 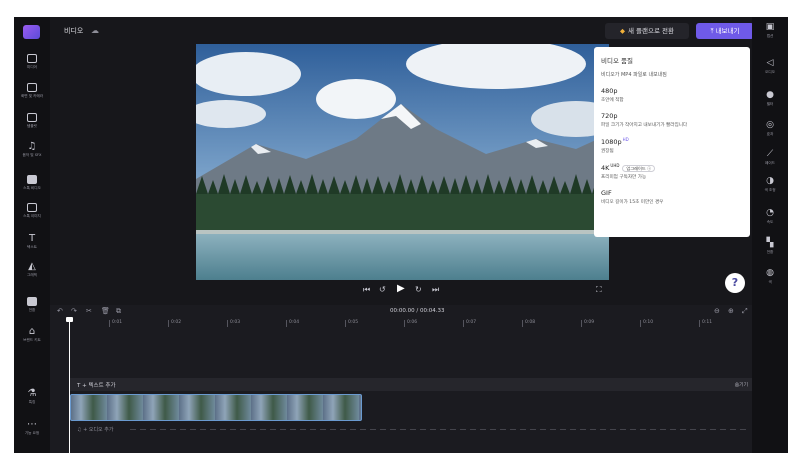 I want to click on export-label: 내보내기, so click(x=727, y=31).